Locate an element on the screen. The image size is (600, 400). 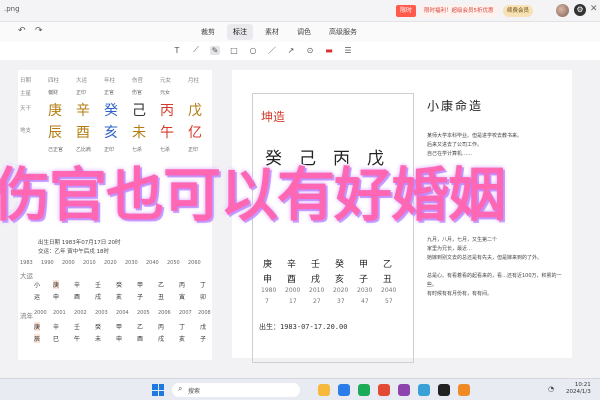
dayun-branch: 卯 is located at coordinates (203, 297).